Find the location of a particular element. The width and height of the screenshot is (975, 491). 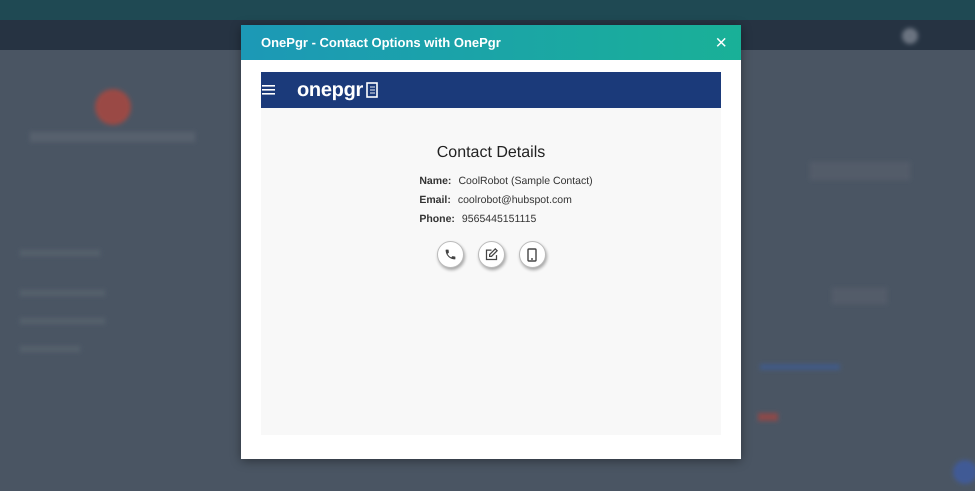

edit-icon is located at coordinates (491, 254).